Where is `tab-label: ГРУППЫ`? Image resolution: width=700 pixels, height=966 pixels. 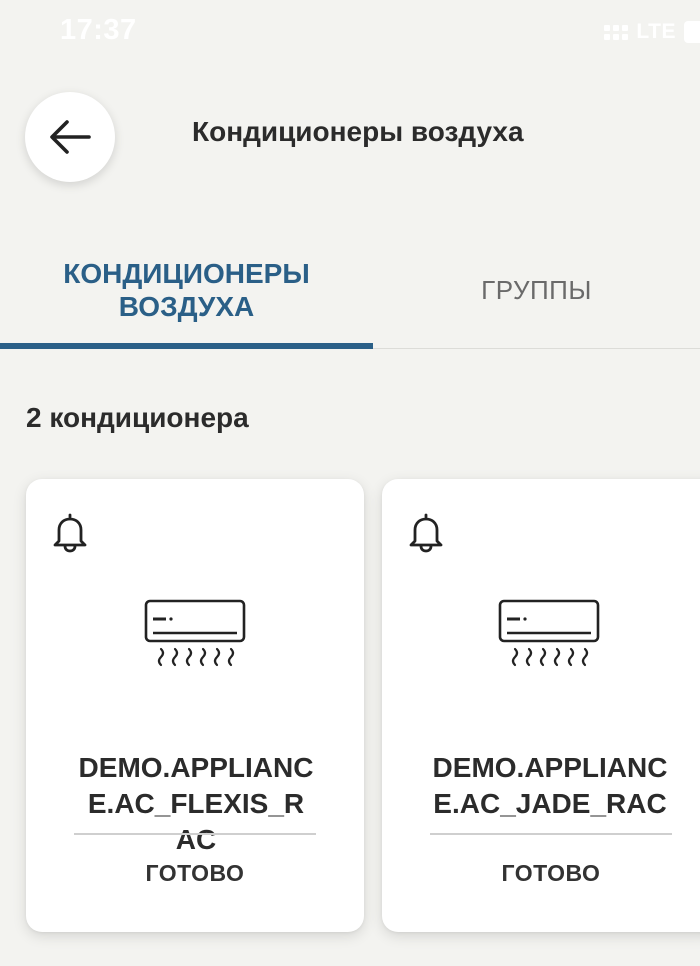 tab-label: ГРУППЫ is located at coordinates (536, 289).